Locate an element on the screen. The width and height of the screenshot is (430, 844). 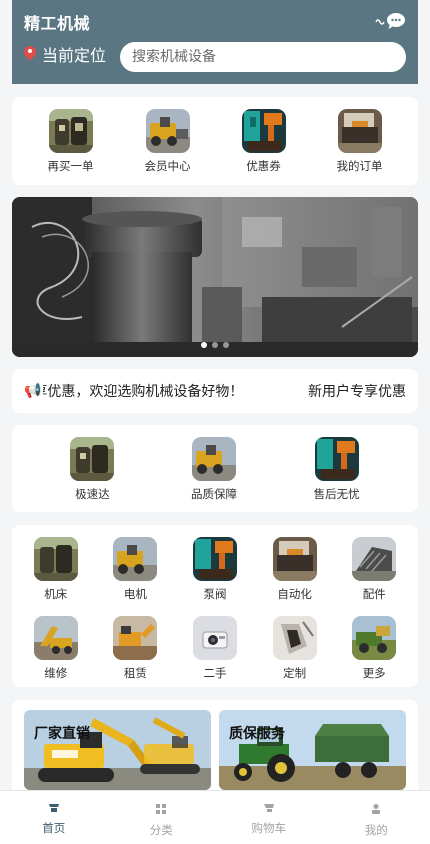
machine-tool-icon is located at coordinates (55, 559).